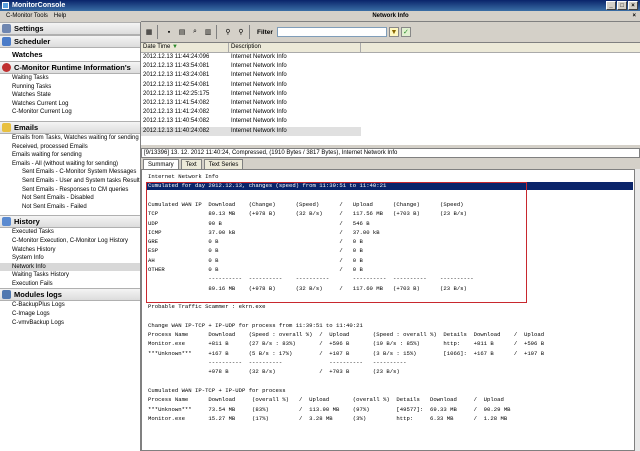  I want to click on section-watches: Watches, so click(70, 54).